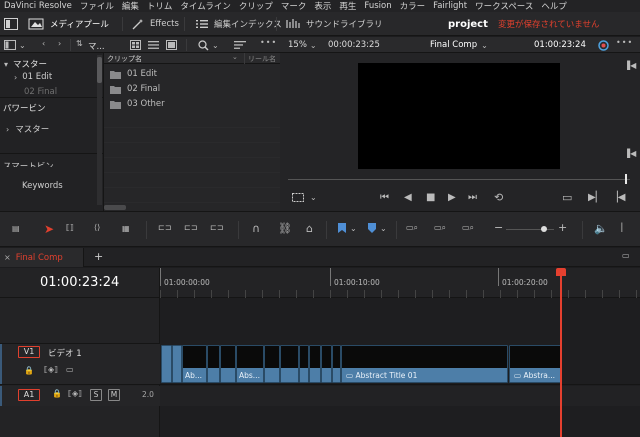  I want to click on master-bin: ▾ マスター, so click(25, 64).